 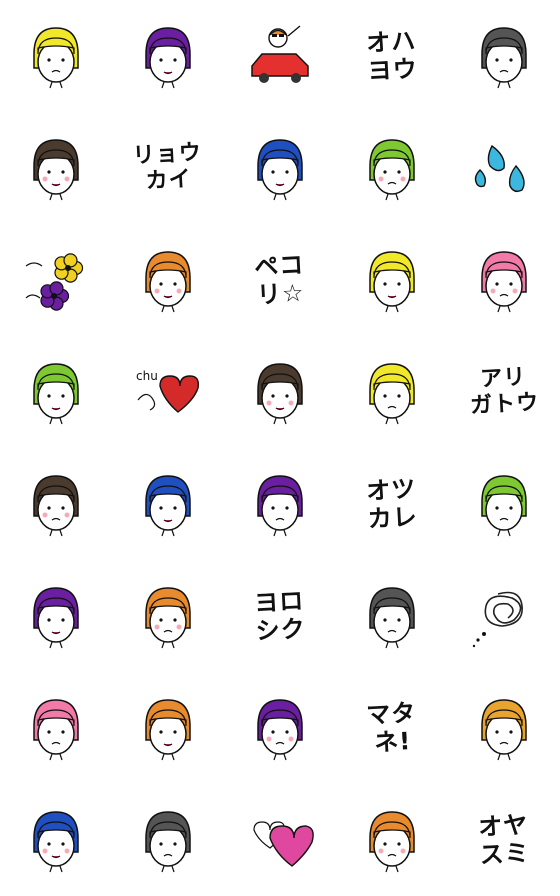 I want to click on sticker-orange-hair-stretching, so click(x=168, y=616).